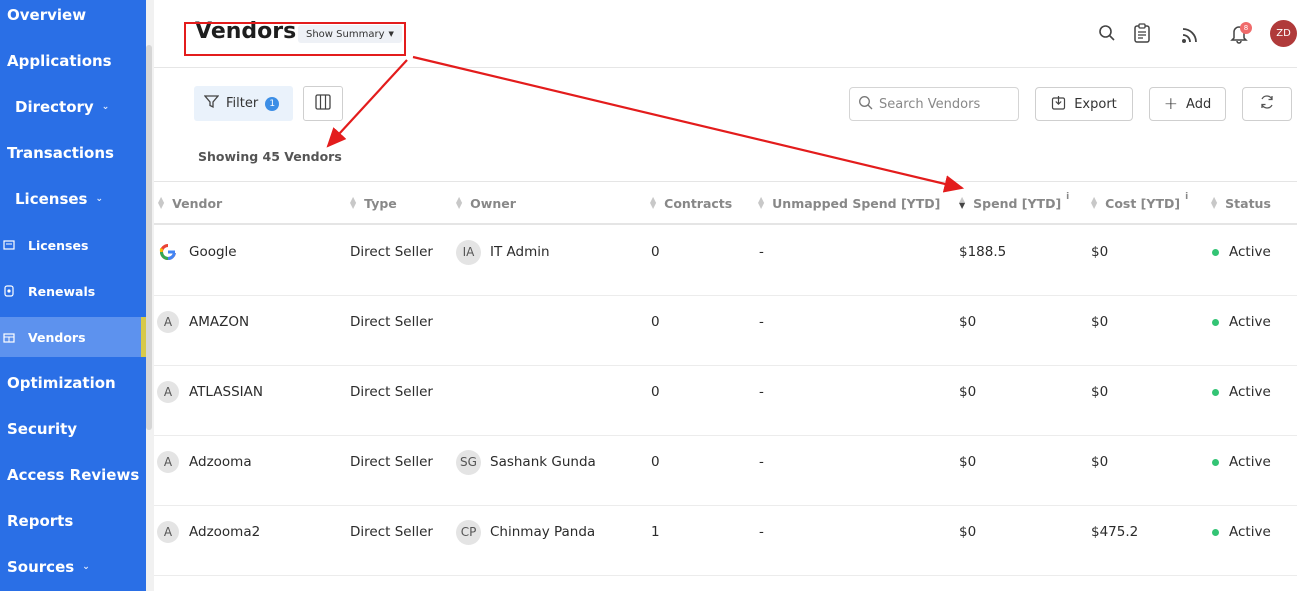 The image size is (1297, 591). I want to click on clipboard-icon, so click(1142, 33).